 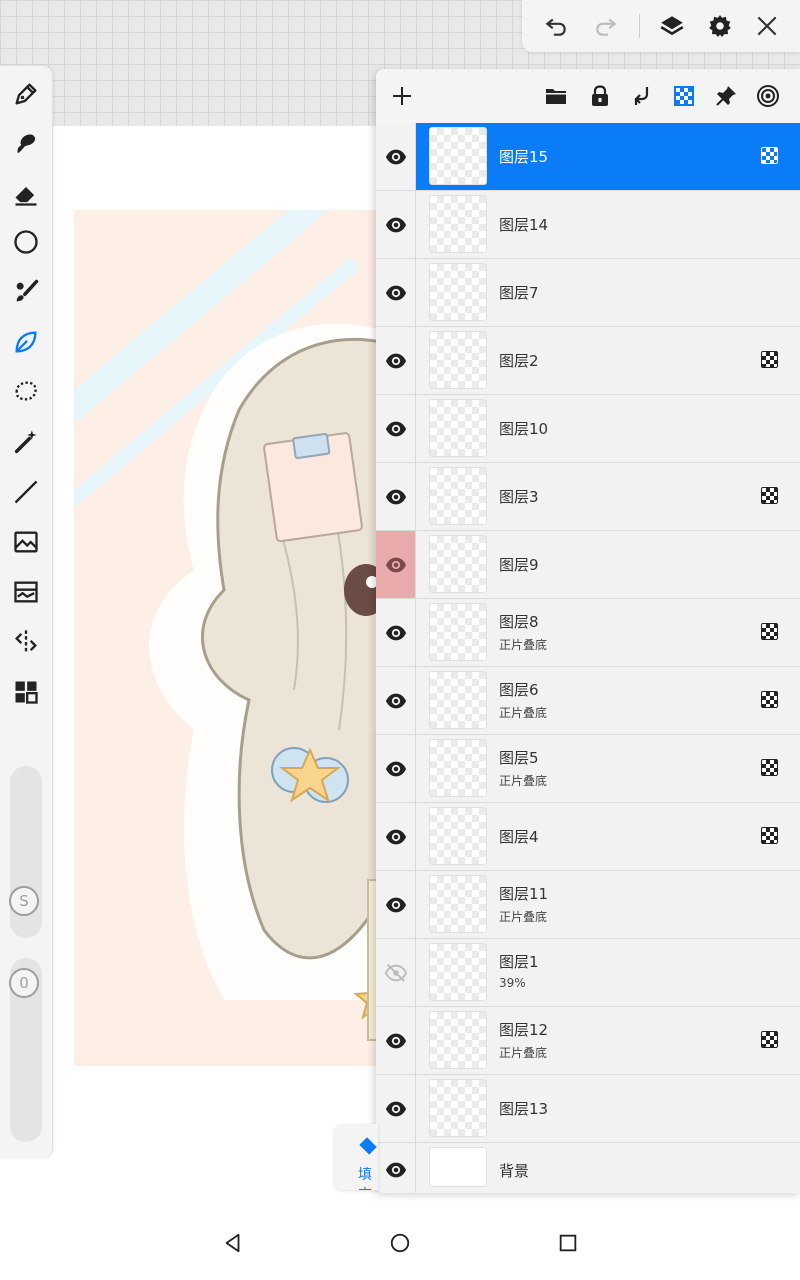 What do you see at coordinates (402, 96) in the screenshot?
I see `add-layer-button` at bounding box center [402, 96].